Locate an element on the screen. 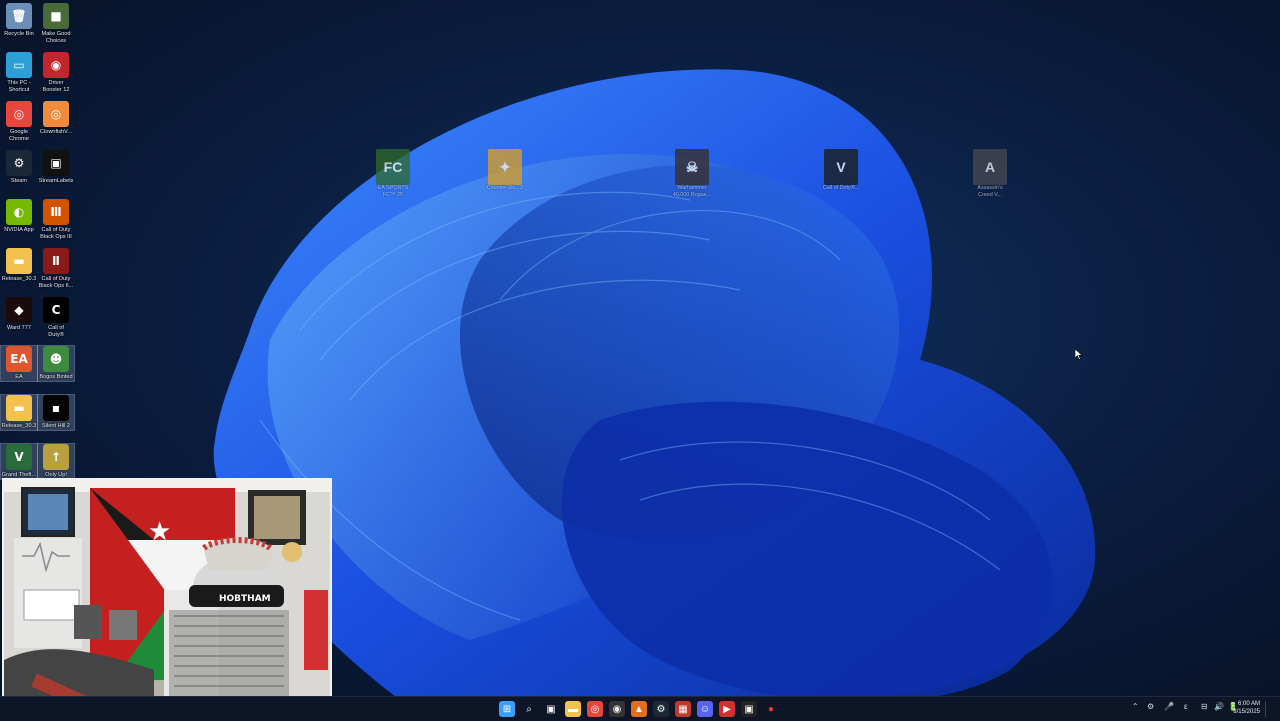 This screenshot has height=721, width=1280. desktop-icon: 🗑 Recycle Bin is located at coordinates (19, 20).